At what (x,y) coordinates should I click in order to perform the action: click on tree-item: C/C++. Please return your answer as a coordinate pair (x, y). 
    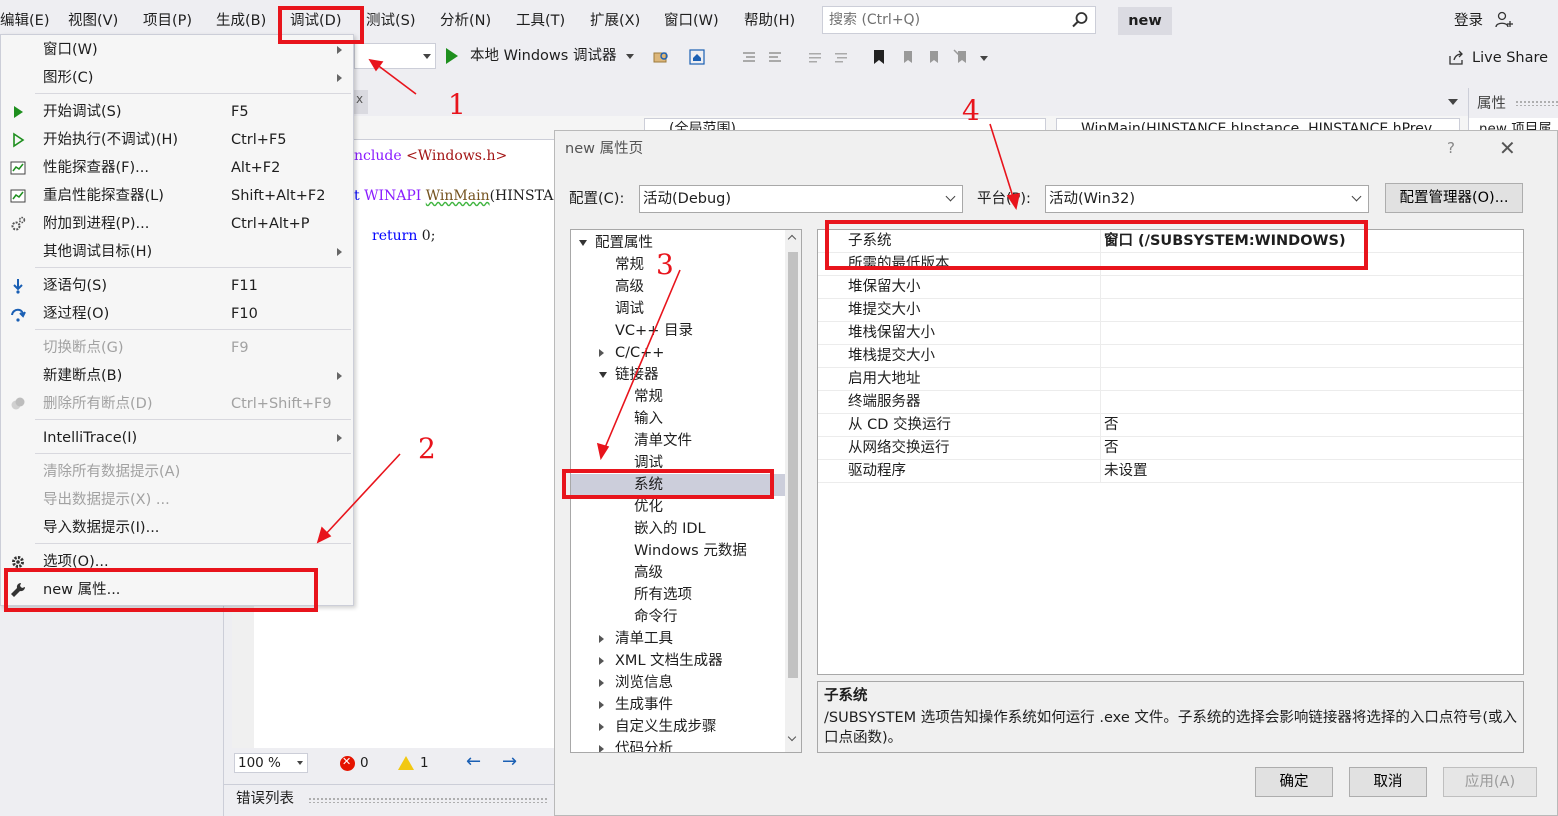
    Looking at the image, I should click on (678, 353).